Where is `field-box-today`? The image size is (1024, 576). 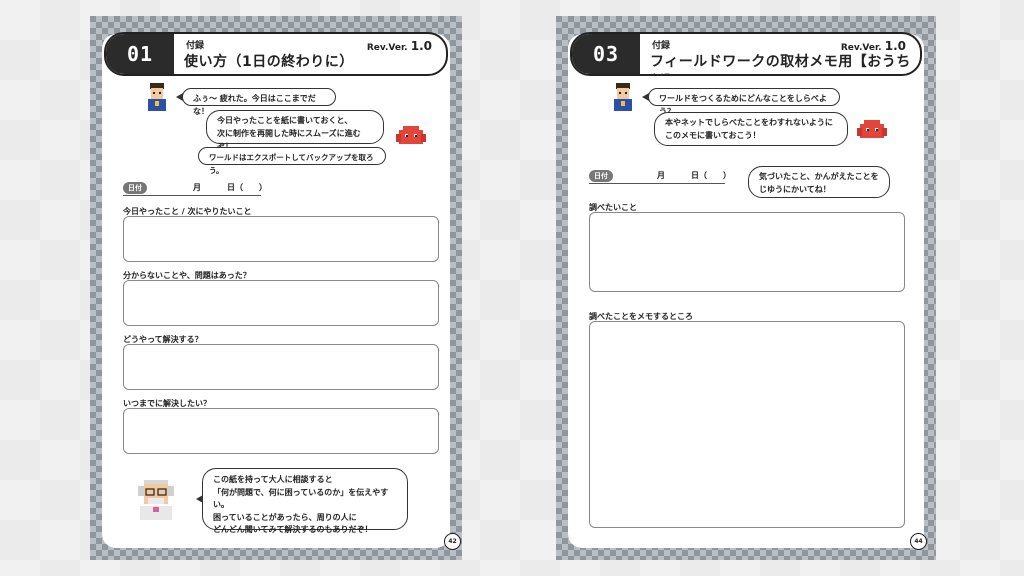 field-box-today is located at coordinates (281, 239).